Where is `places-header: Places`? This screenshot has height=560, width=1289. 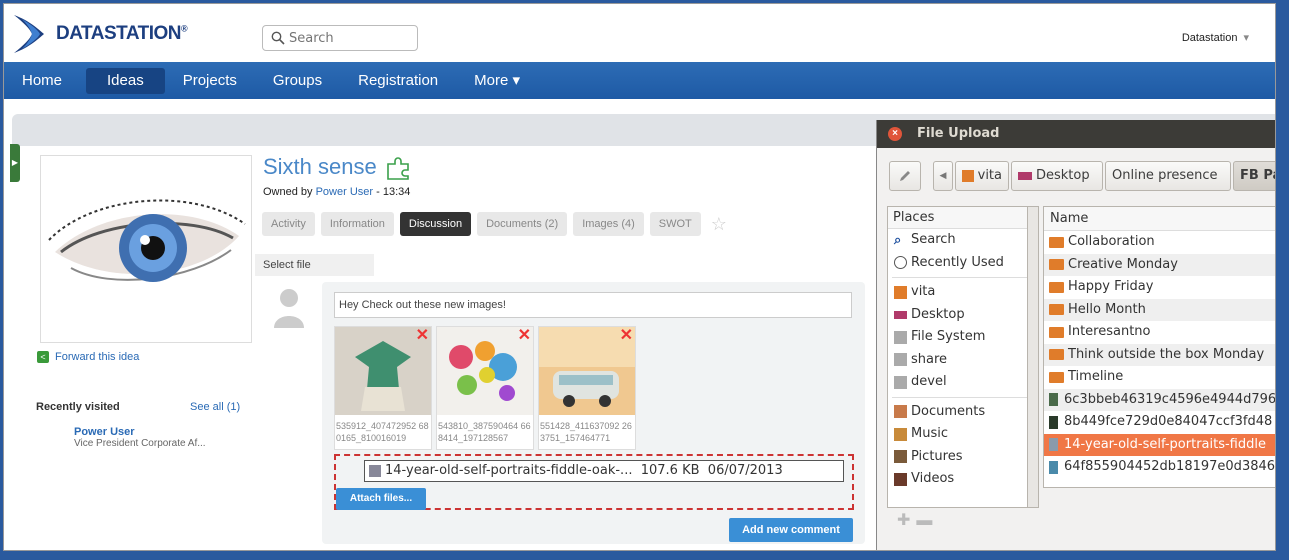 places-header: Places is located at coordinates (963, 218).